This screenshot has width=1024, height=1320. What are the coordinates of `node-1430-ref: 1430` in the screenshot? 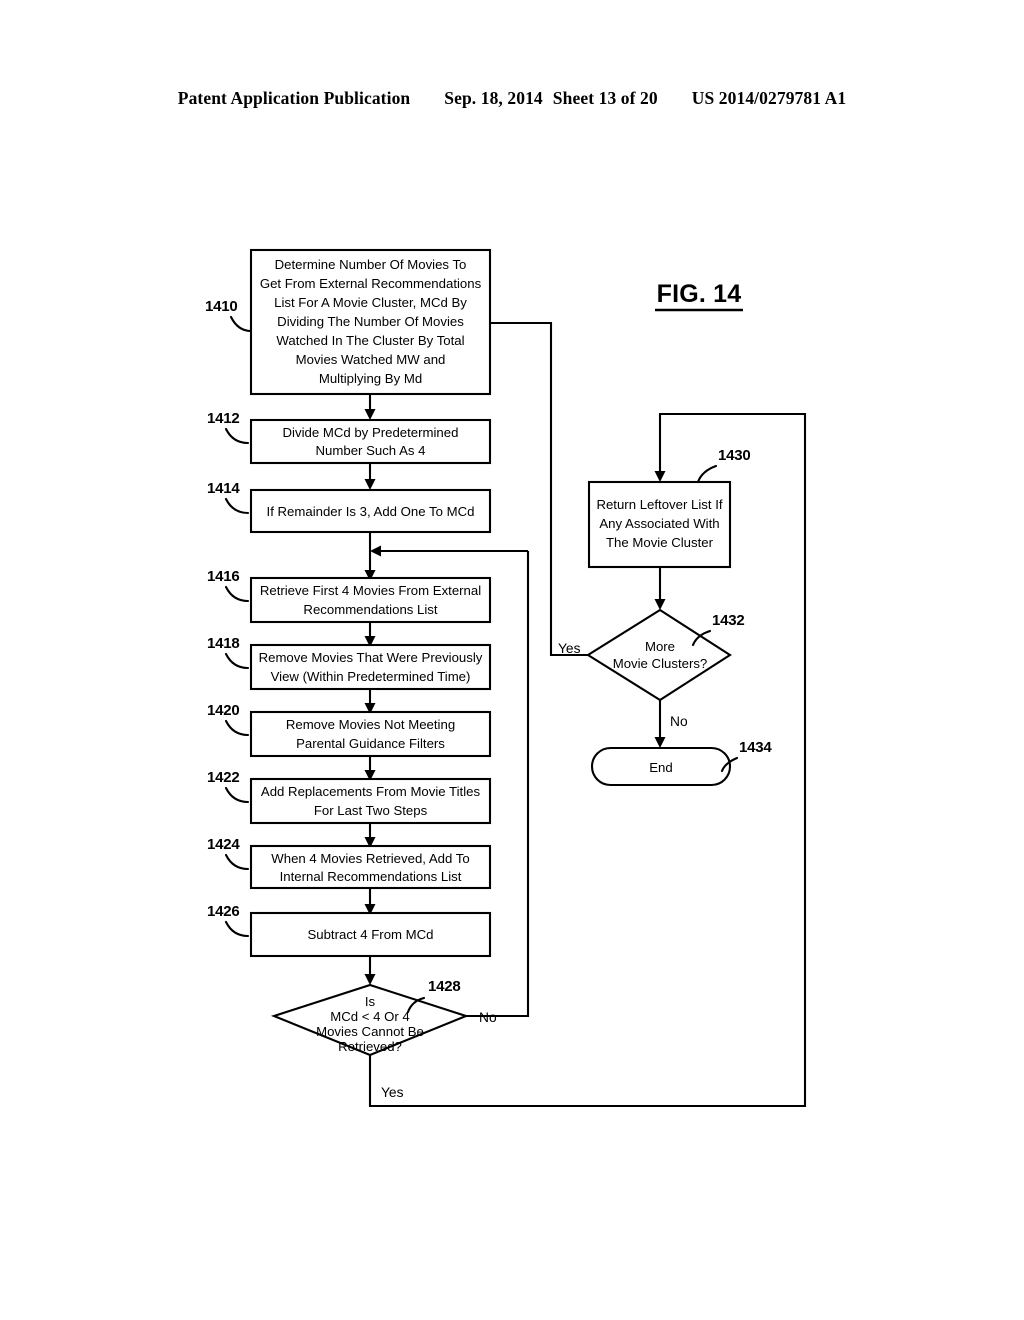 It's located at (734, 455).